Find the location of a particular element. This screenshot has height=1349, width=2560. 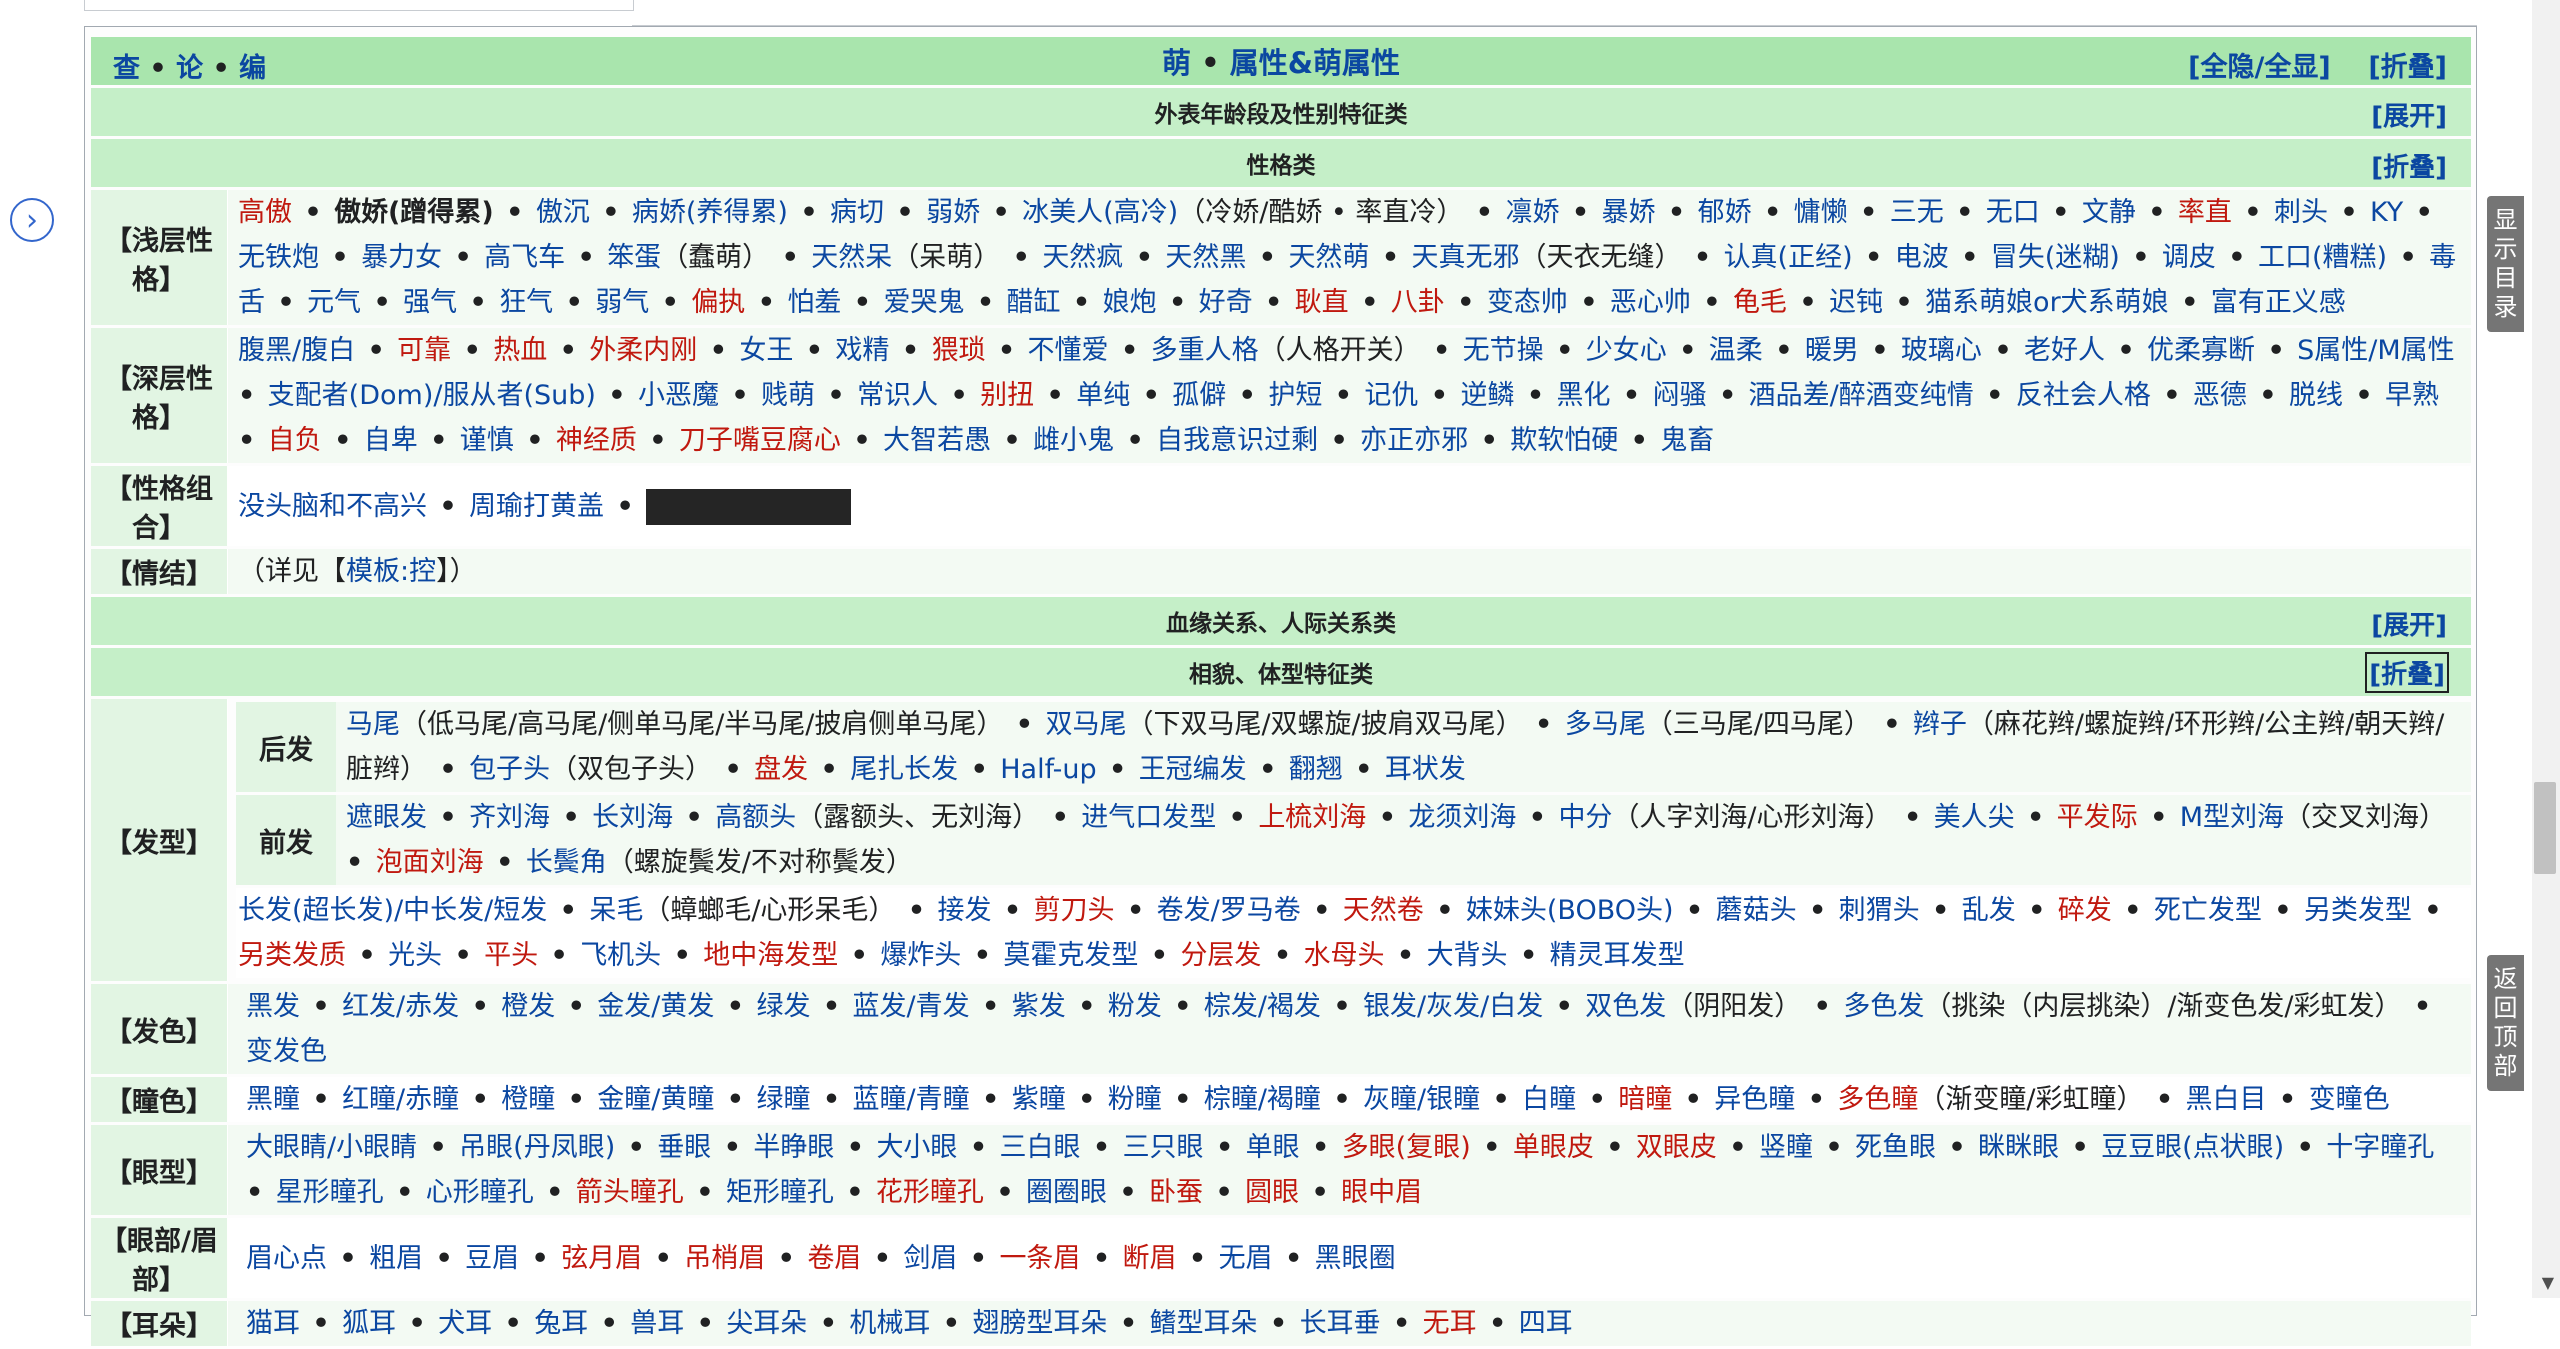

list-link: 偏执 is located at coordinates (718, 302).